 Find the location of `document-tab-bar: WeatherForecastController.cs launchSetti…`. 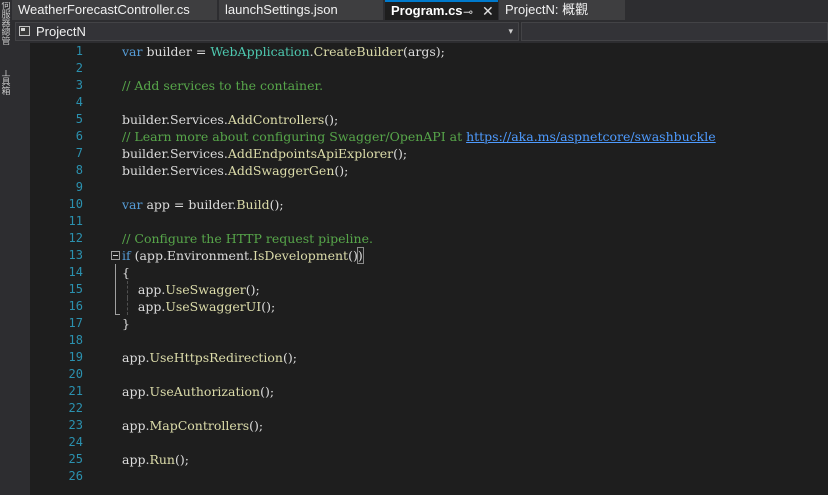

document-tab-bar: WeatherForecastController.cs launchSetti… is located at coordinates (420, 10).